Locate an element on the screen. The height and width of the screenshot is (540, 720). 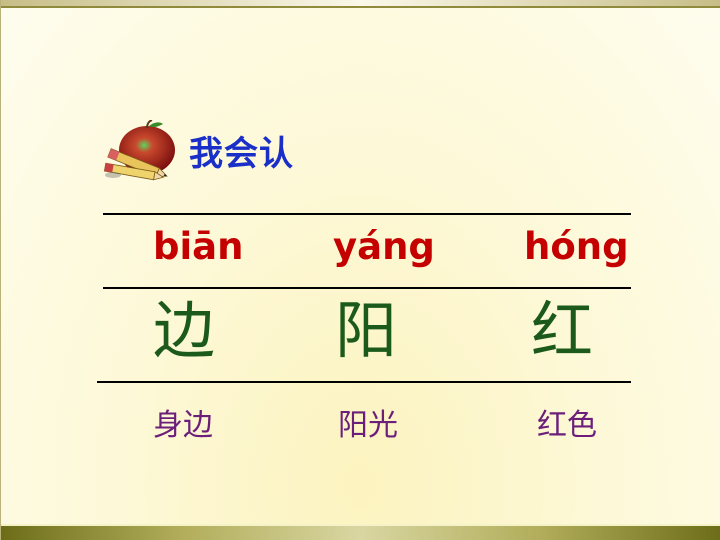
pinyin-bian: biān is located at coordinates (198, 246).